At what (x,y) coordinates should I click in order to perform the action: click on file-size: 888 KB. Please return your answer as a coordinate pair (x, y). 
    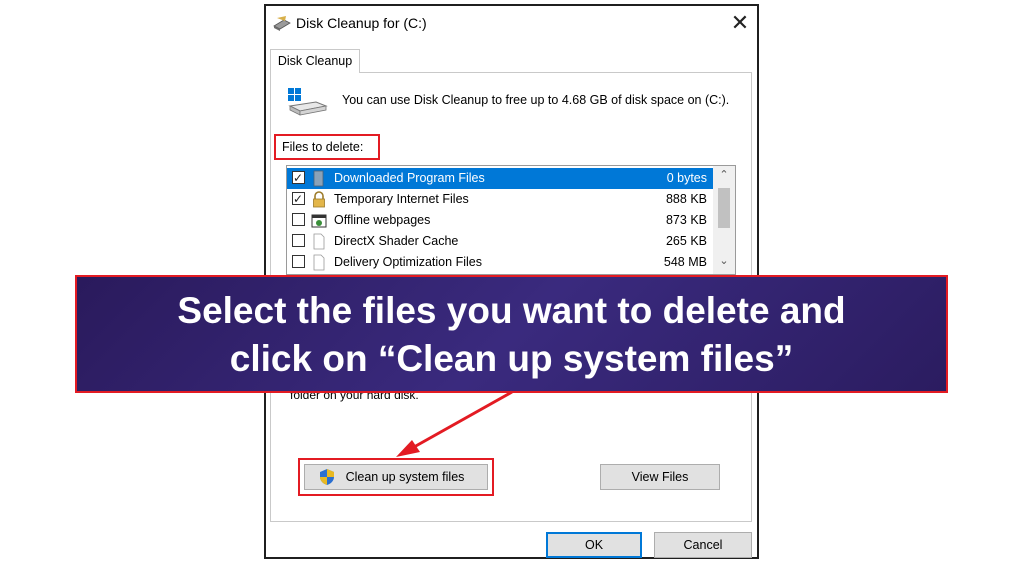
    Looking at the image, I should click on (686, 199).